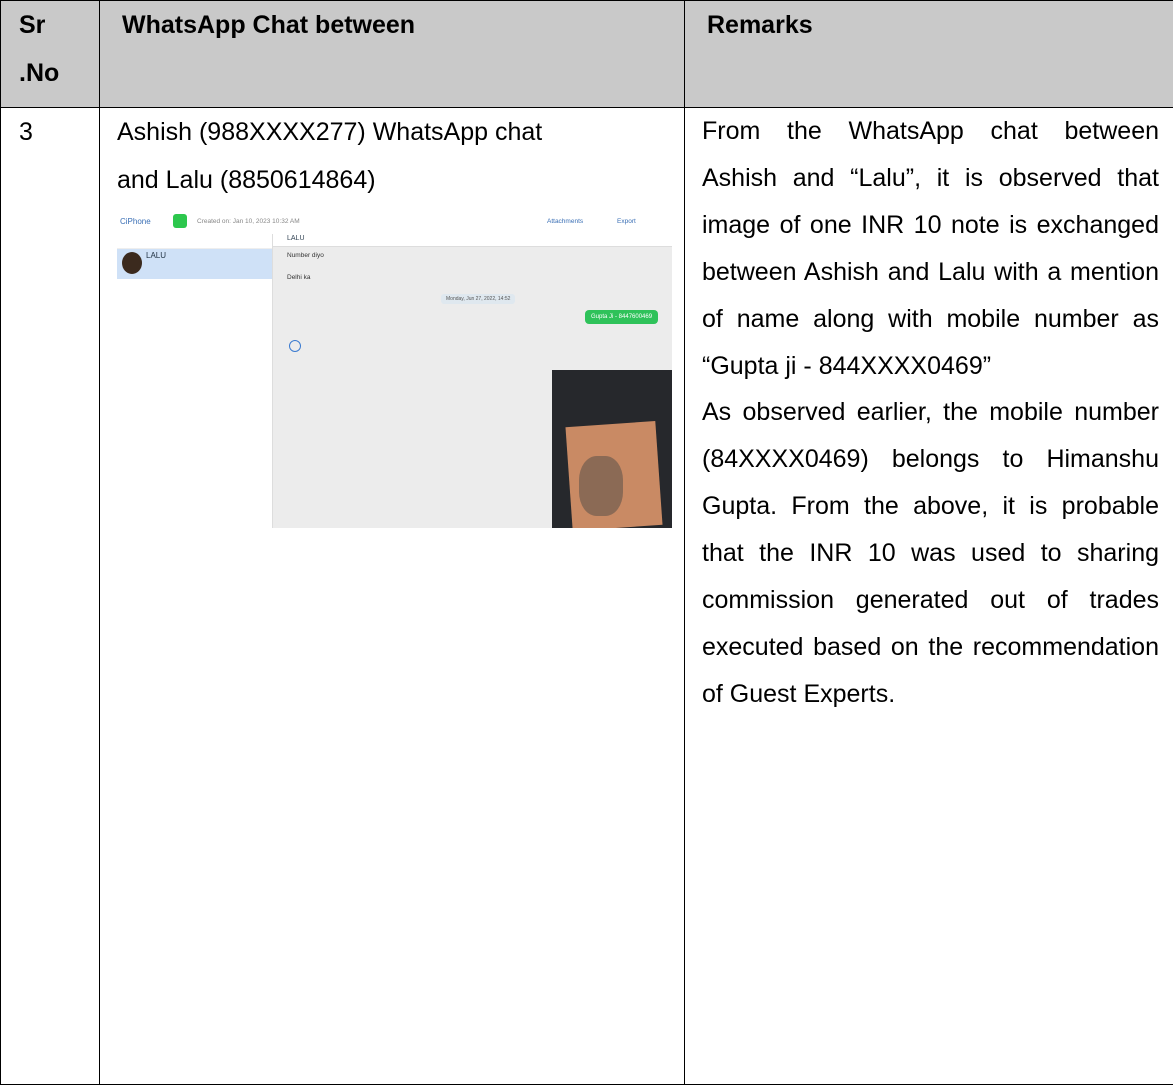 The width and height of the screenshot is (1173, 1085). I want to click on header-sr-no: Sr .No, so click(50, 54).